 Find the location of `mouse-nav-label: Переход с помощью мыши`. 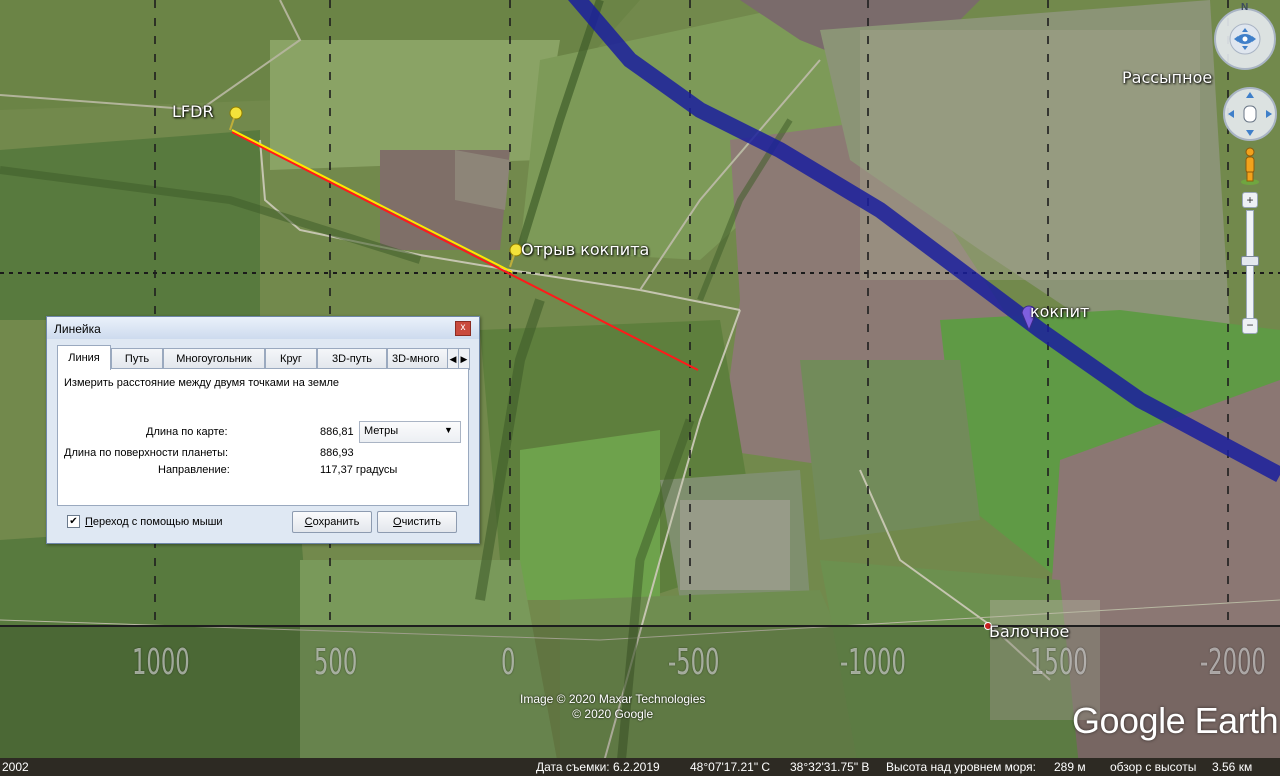

mouse-nav-label: Переход с помощью мыши is located at coordinates (154, 522).